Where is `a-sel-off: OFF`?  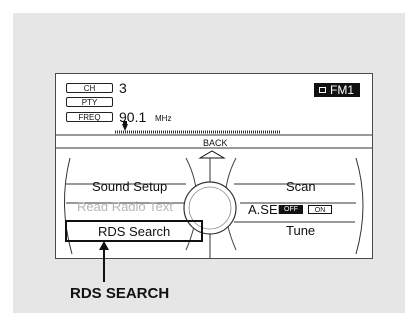
a-sel-off: OFF is located at coordinates (291, 209).